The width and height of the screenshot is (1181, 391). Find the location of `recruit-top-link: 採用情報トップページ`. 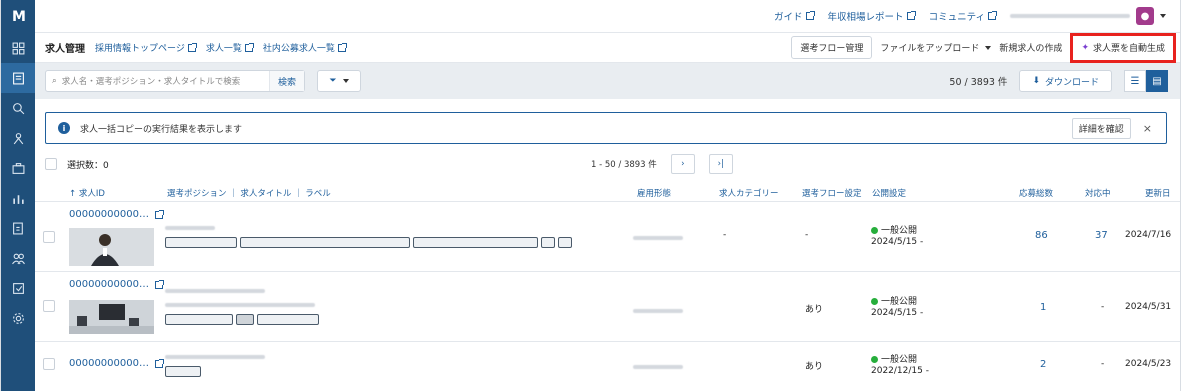

recruit-top-link: 採用情報トップページ is located at coordinates (146, 47).